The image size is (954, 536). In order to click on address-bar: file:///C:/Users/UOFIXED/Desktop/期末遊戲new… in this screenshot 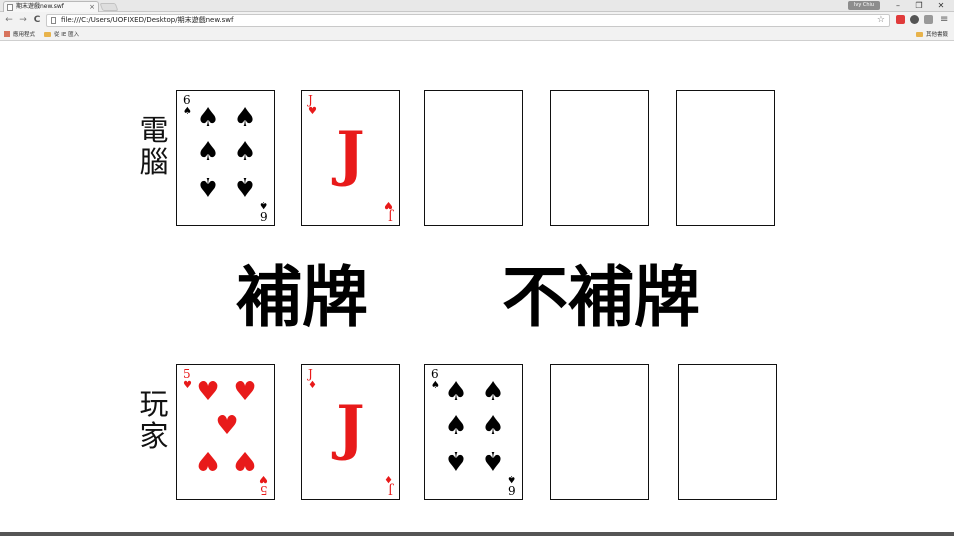, I will do `click(468, 20)`.